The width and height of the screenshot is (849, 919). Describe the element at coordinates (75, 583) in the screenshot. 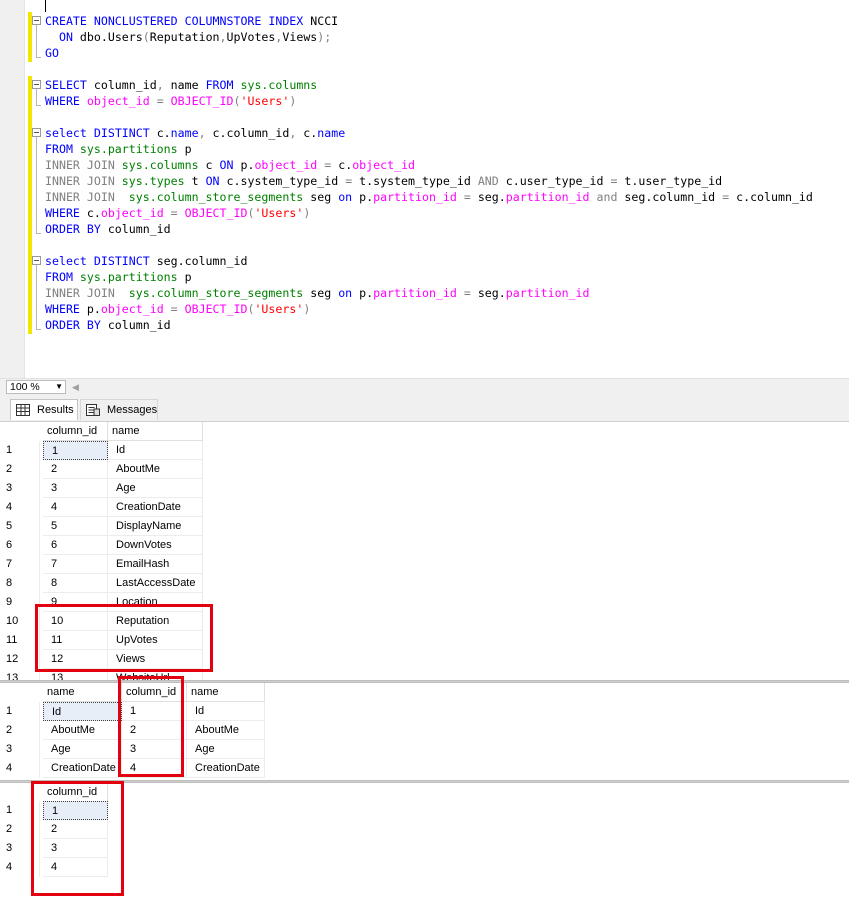

I see `table-cell: 8` at that location.